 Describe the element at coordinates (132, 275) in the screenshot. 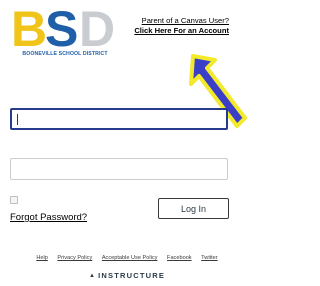

I see `instructure-wordmark: INSTRUCTURE` at that location.